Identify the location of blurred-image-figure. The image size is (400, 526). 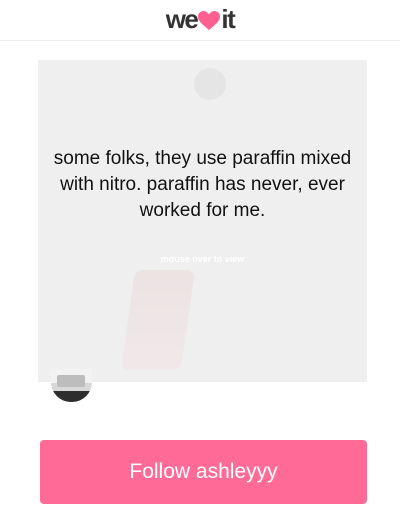
(158, 320).